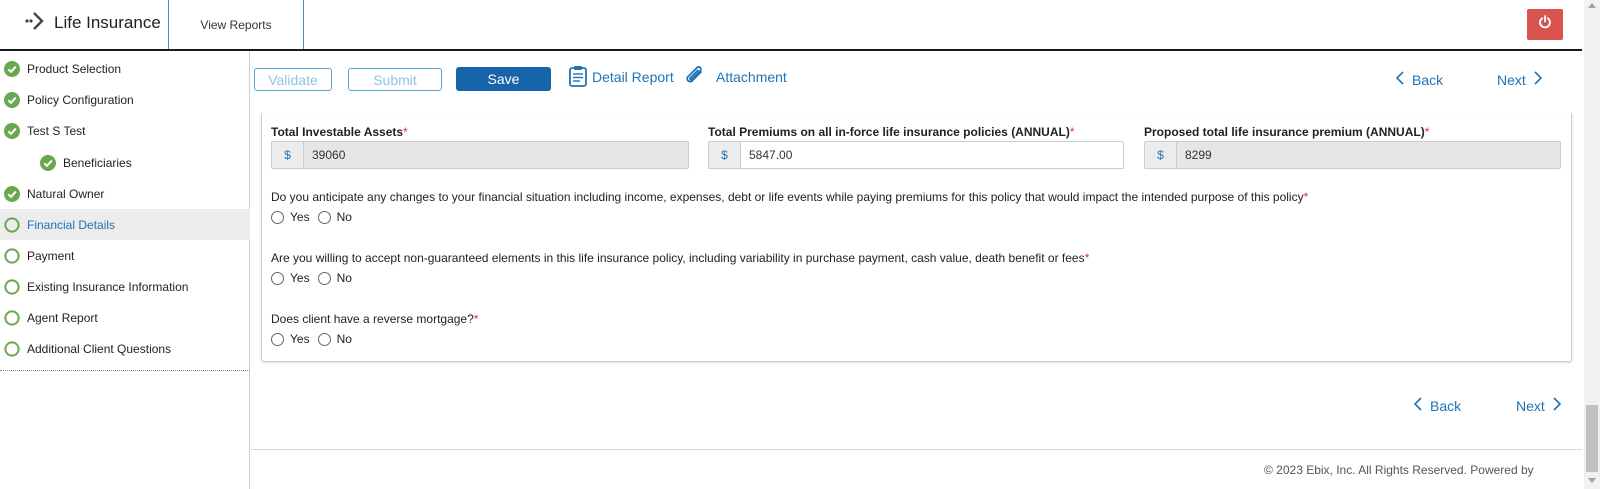 This screenshot has height=489, width=1600. I want to click on detail-report-link: Detail Report, so click(621, 77).